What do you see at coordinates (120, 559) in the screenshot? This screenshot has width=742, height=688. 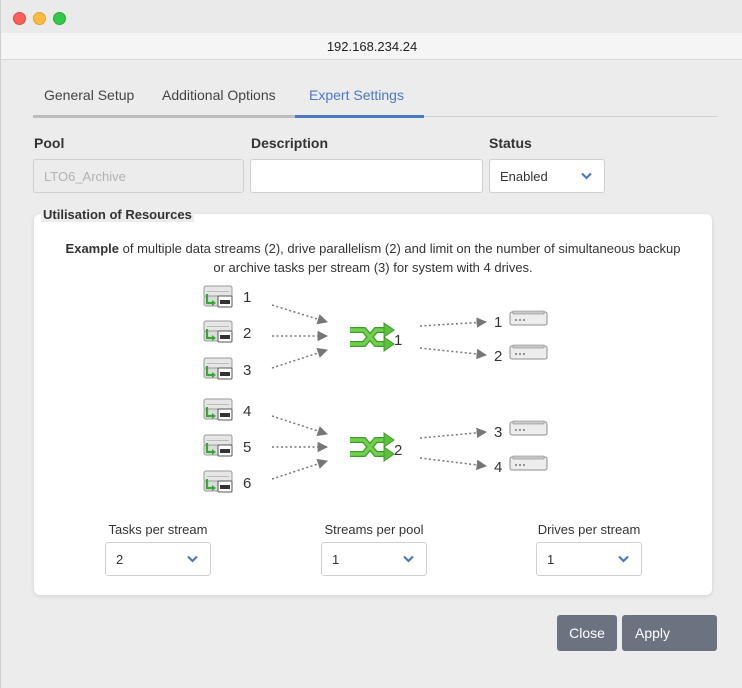 I see `tasks-per-stream-value: 2` at bounding box center [120, 559].